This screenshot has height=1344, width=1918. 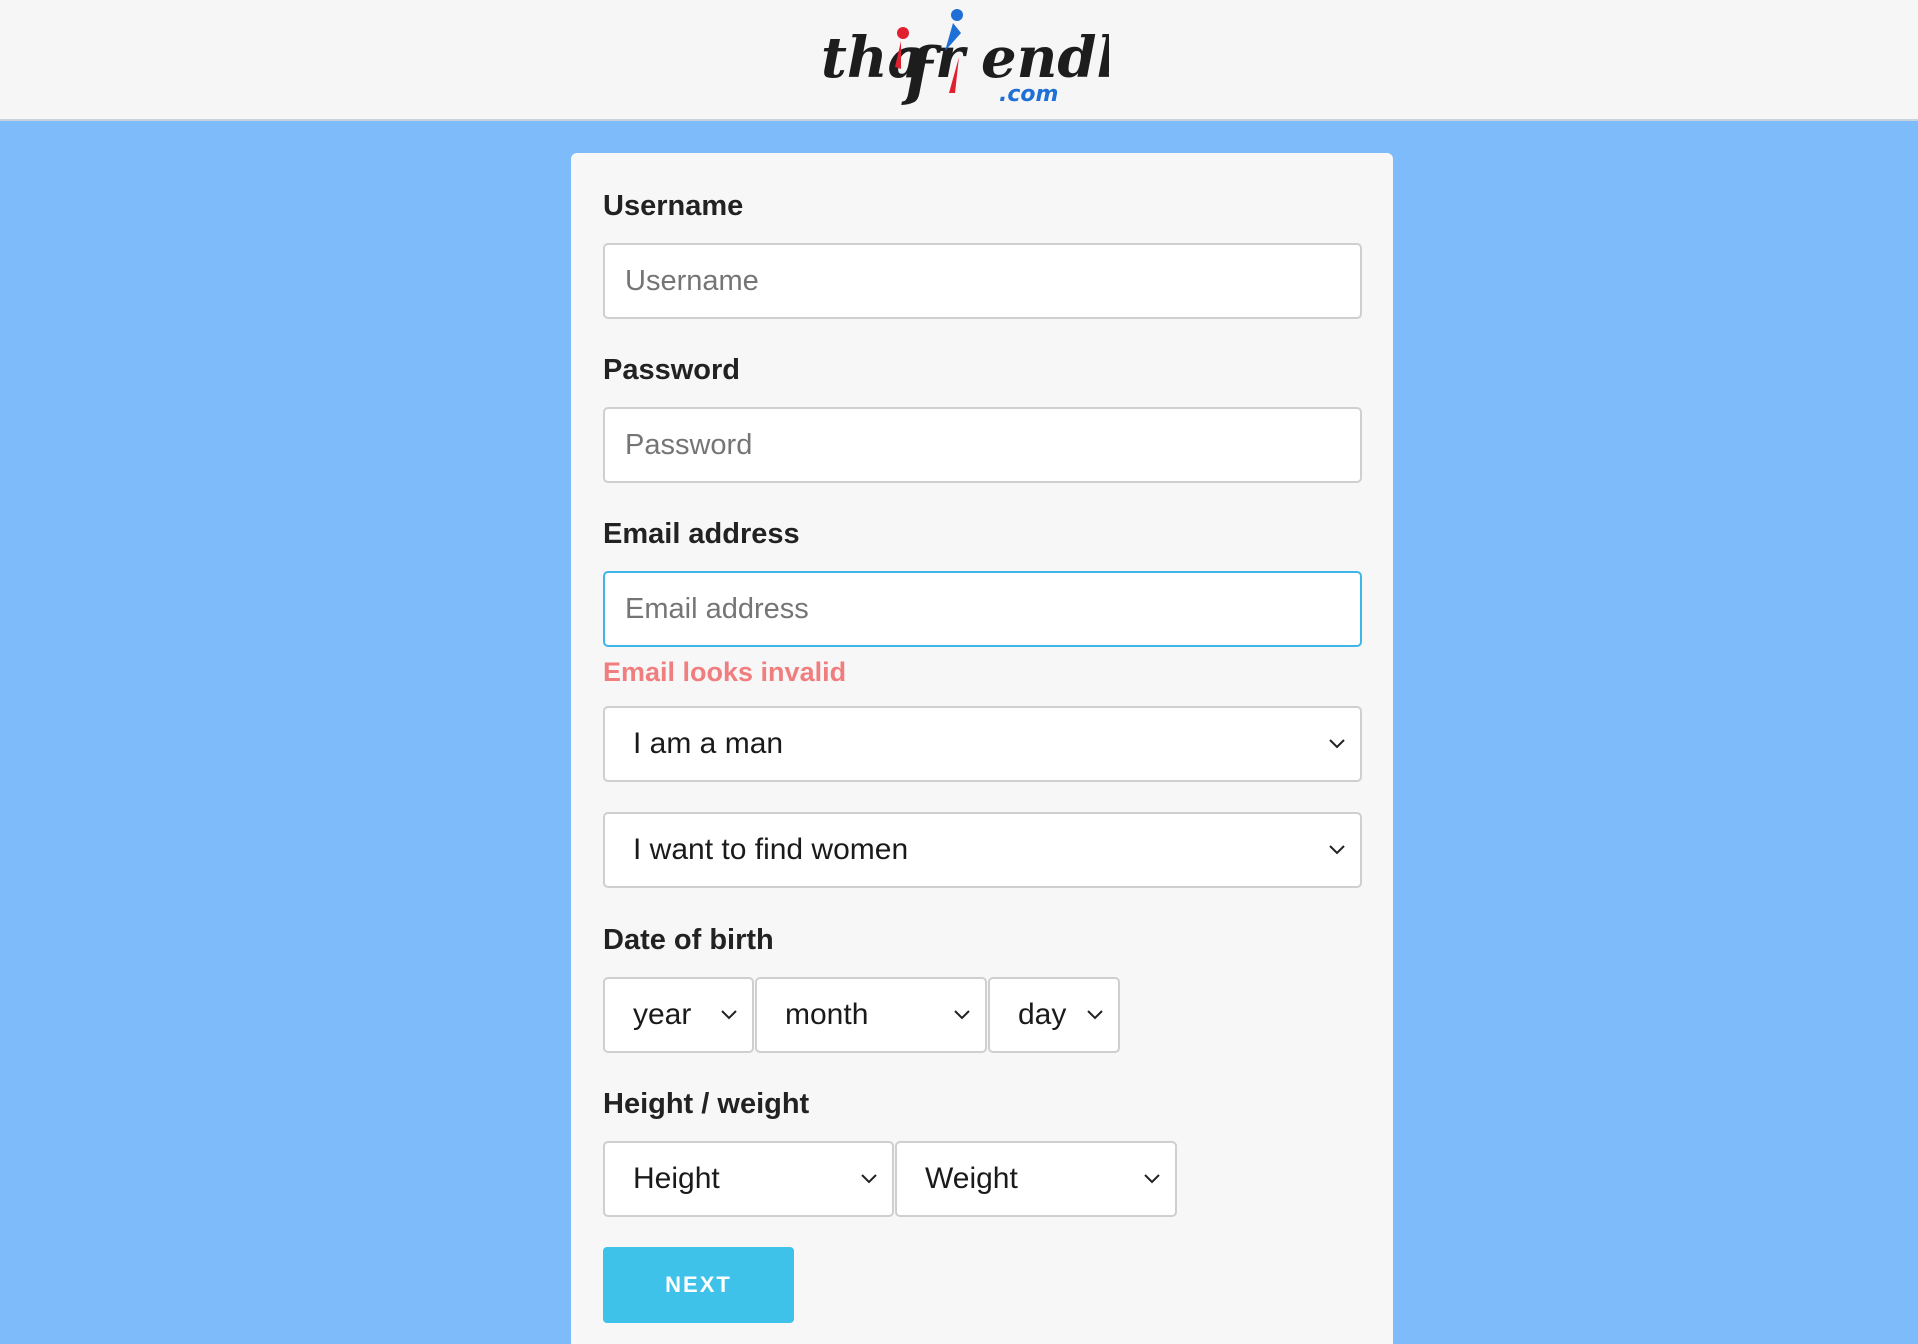 What do you see at coordinates (1042, 1014) in the screenshot?
I see `dob-day-value: day` at bounding box center [1042, 1014].